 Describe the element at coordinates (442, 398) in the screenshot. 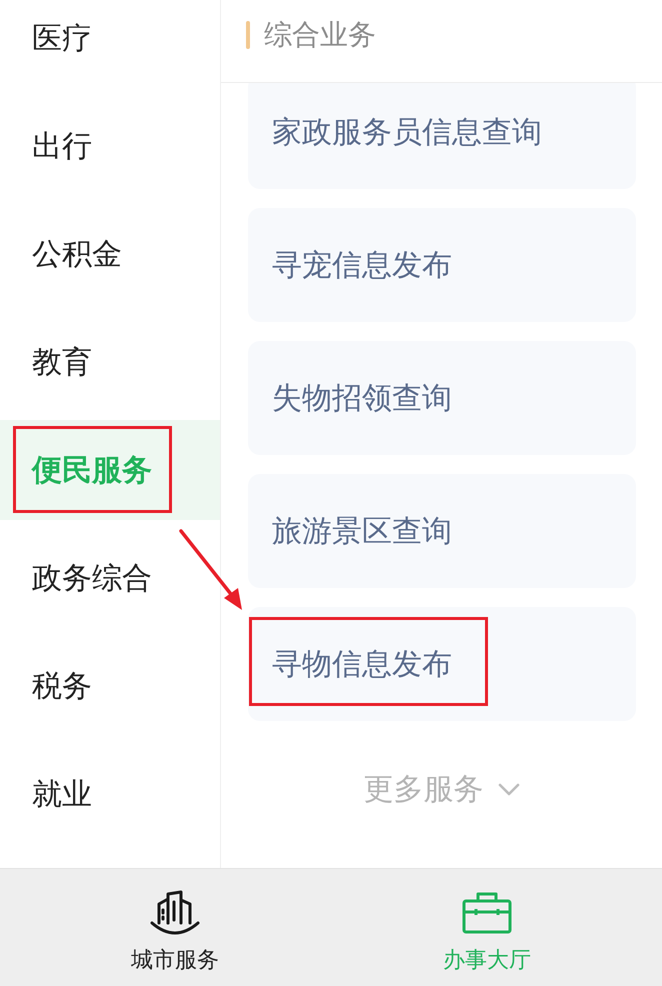

I see `service-card: 失物招领查询` at that location.